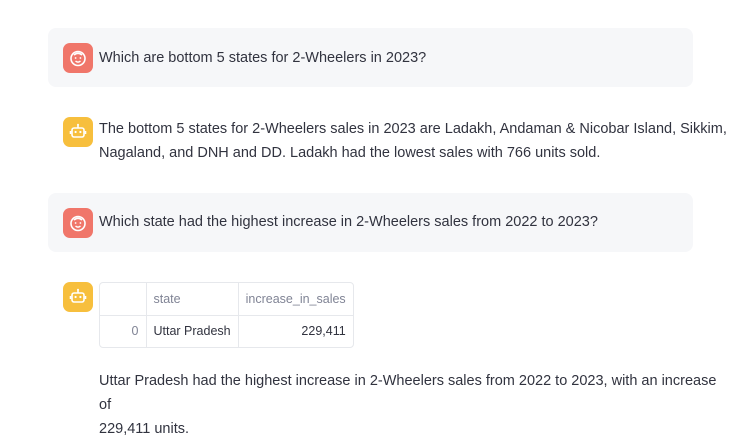  Describe the element at coordinates (192, 331) in the screenshot. I see `state-cell: Uttar Pradesh` at that location.